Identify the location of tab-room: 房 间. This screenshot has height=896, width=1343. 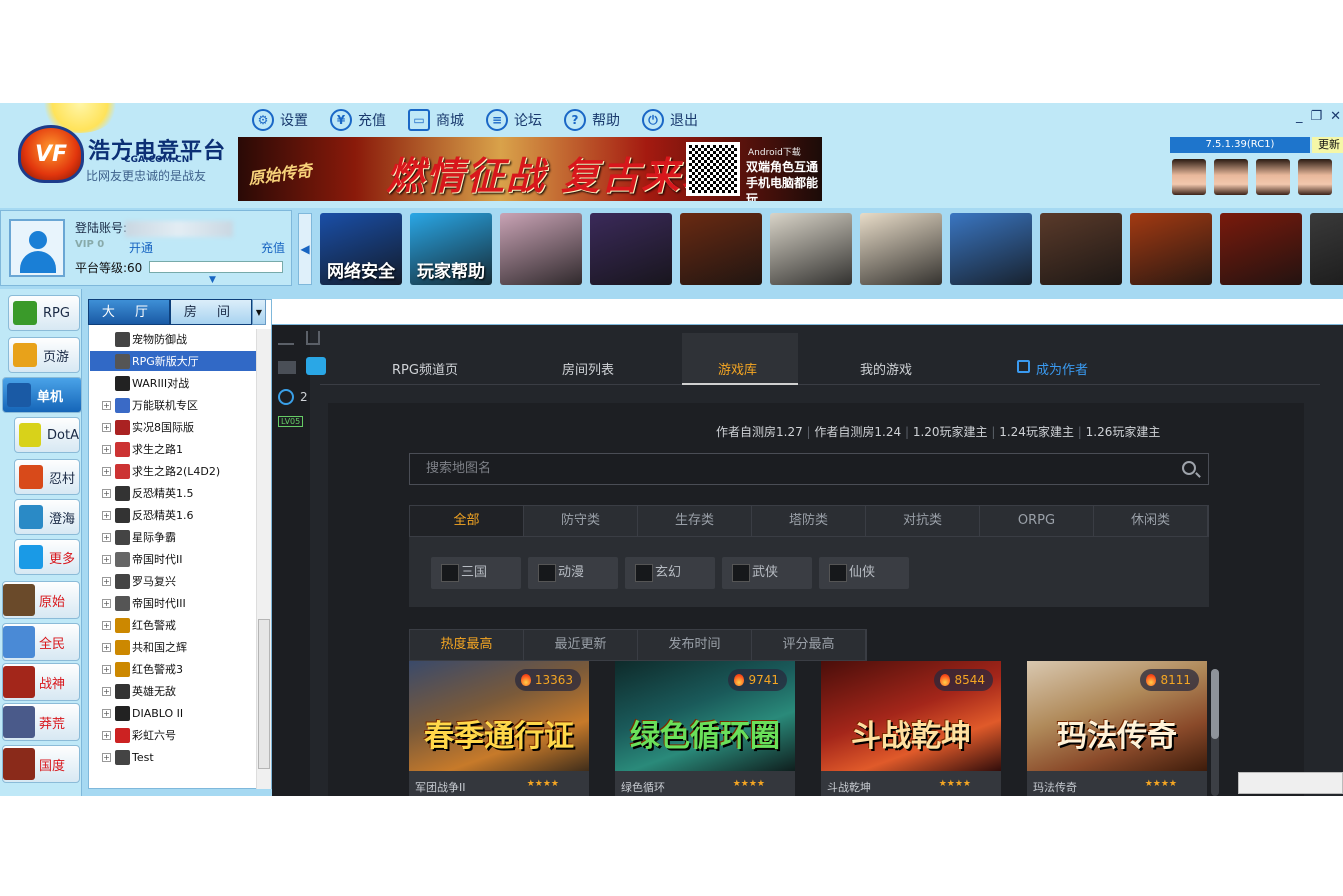
(211, 312).